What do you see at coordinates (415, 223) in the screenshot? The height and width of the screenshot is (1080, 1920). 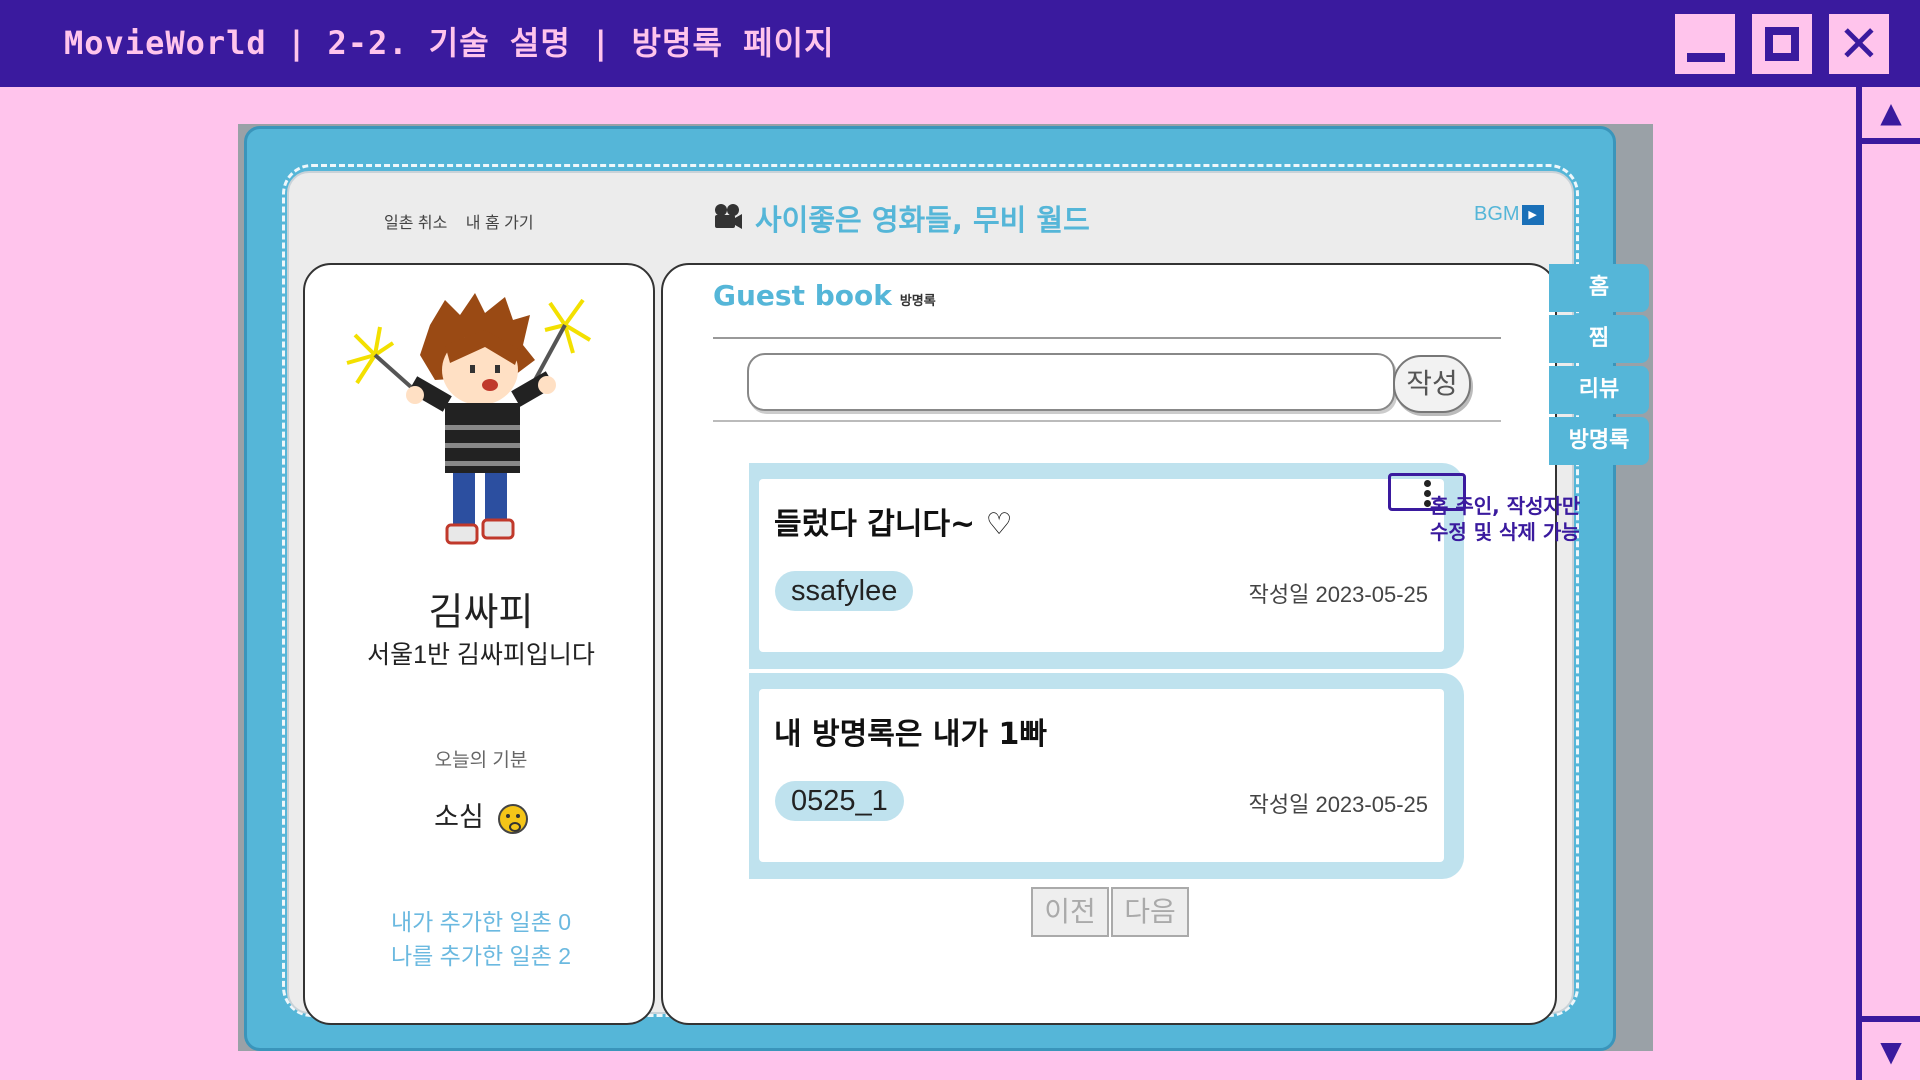 I see `unfriend-link: 일촌 취소` at bounding box center [415, 223].